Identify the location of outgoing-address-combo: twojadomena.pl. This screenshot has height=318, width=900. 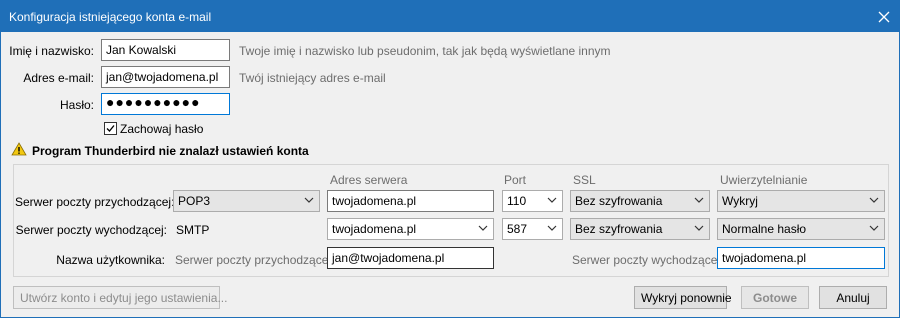
(410, 229).